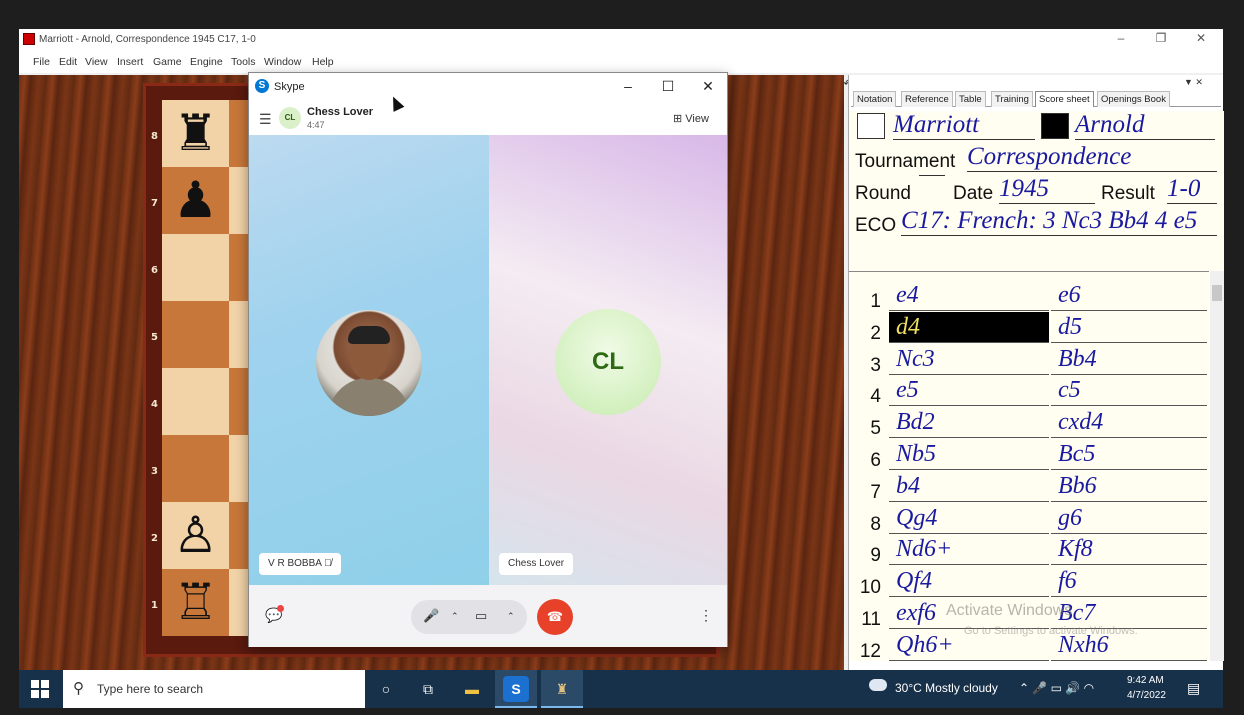 The height and width of the screenshot is (715, 1244). Describe the element at coordinates (969, 391) in the screenshot. I see `white-move: e5` at that location.